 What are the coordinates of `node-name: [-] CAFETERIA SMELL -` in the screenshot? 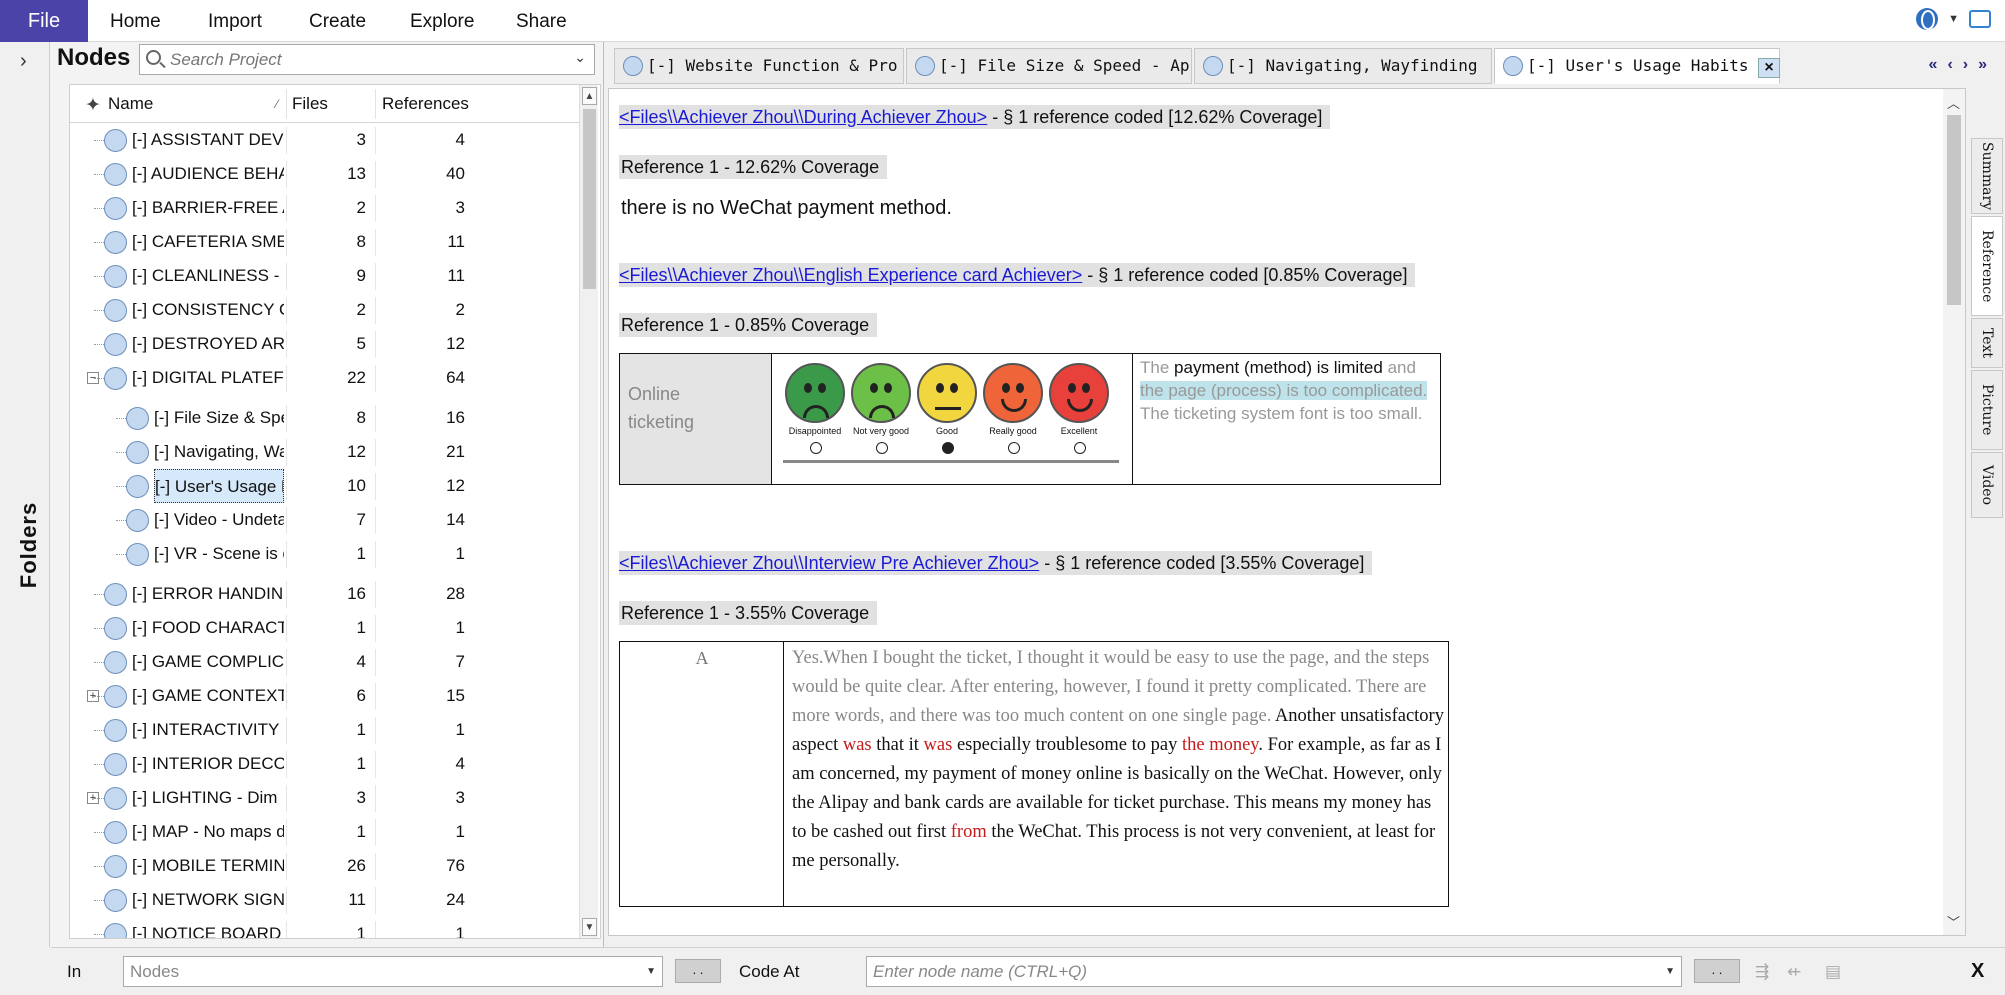 It's located at (208, 241).